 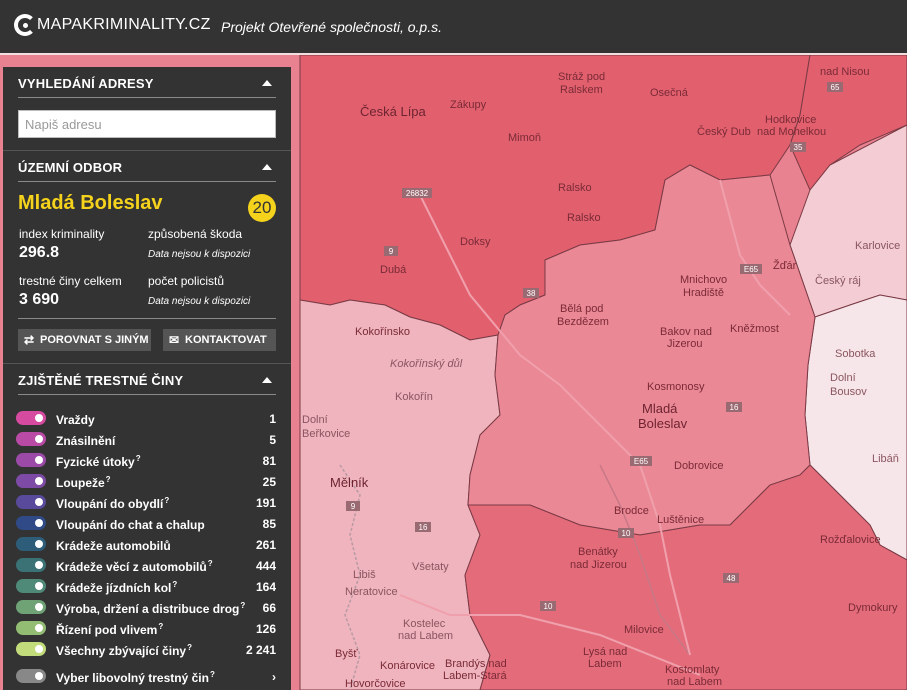 What do you see at coordinates (850, 540) in the screenshot?
I see `svg-text: Rožďalovice` at bounding box center [850, 540].